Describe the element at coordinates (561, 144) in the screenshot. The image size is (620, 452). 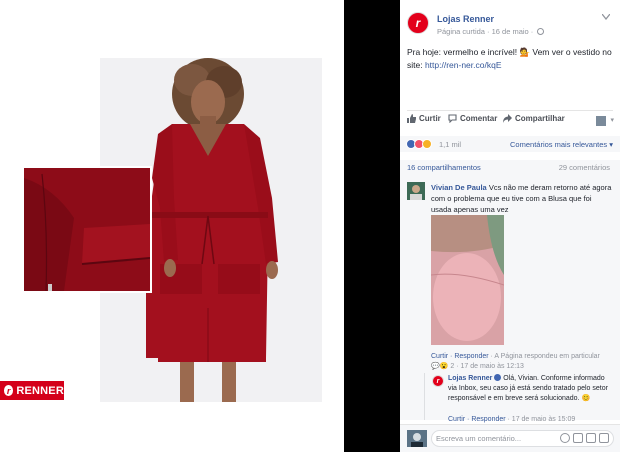
I see `comment-sort-dropdown: Comentários mais relevantes ▾` at that location.